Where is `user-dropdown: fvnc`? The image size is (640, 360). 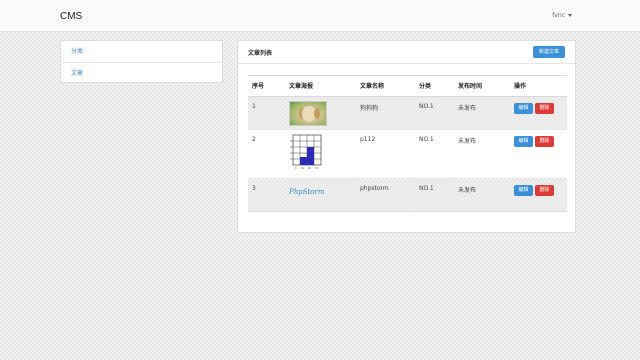 user-dropdown: fvnc is located at coordinates (562, 15).